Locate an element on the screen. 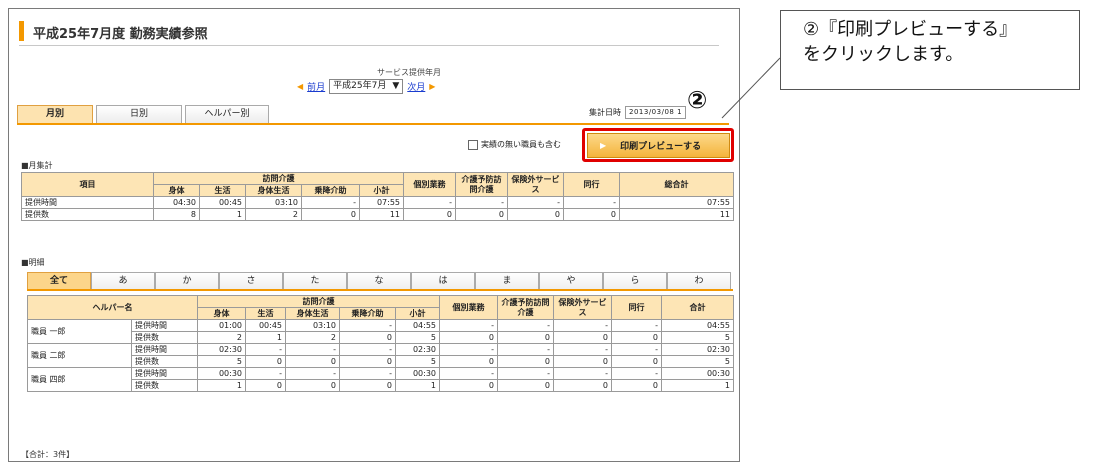 Image resolution: width=1114 pixels, height=470 pixels. instruction-callout: ②『印刷プレビューする』 をクリックします。 is located at coordinates (930, 50).